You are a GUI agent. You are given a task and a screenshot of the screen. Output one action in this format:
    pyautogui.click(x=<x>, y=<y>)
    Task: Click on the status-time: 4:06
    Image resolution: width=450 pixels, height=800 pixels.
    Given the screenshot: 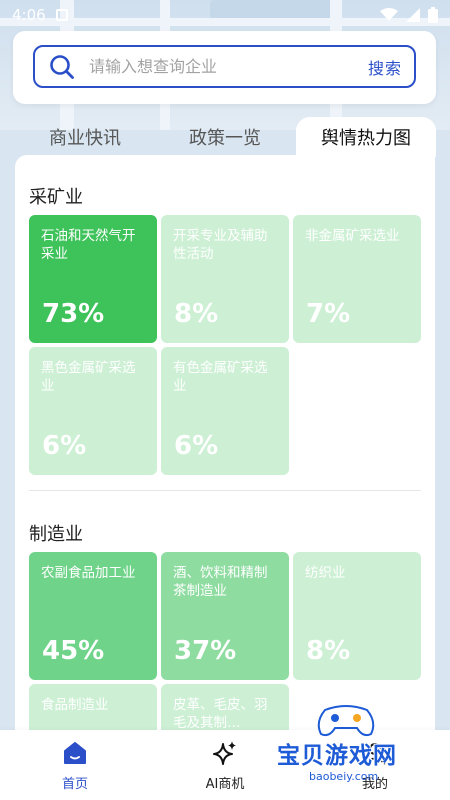 What is the action you would take?
    pyautogui.click(x=29, y=15)
    